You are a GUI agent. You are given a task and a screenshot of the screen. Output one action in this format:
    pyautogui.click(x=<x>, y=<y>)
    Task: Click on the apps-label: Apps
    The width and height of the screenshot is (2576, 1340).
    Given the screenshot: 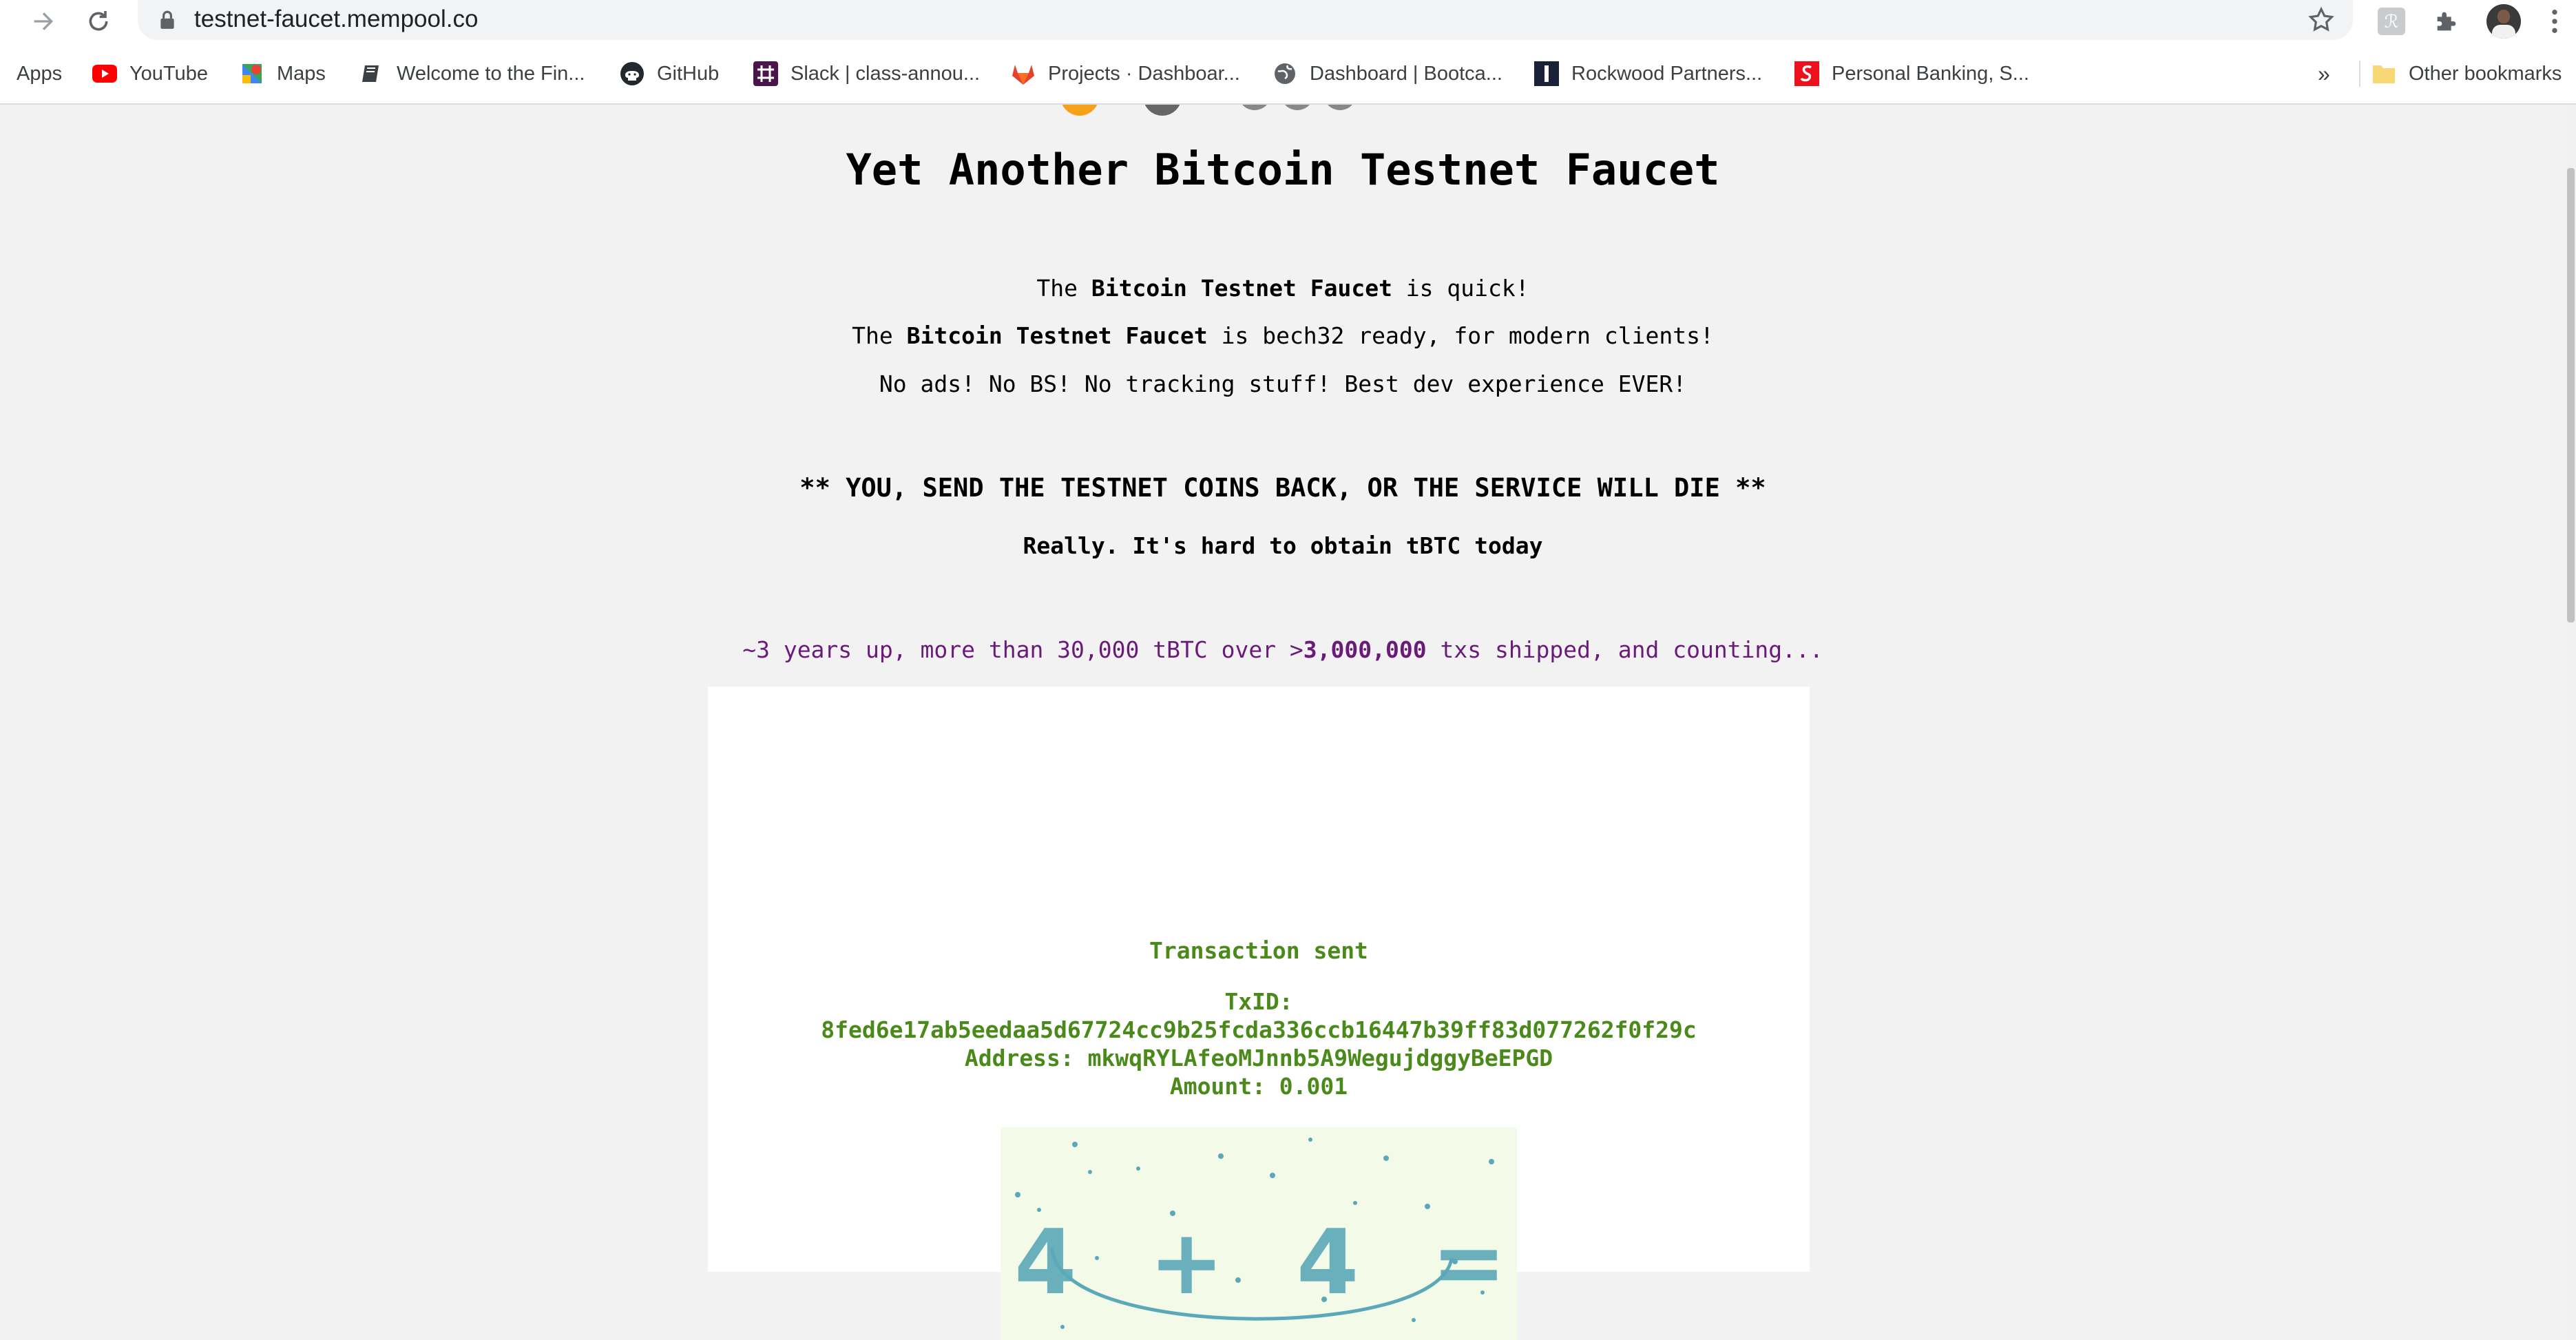 What is the action you would take?
    pyautogui.click(x=40, y=73)
    